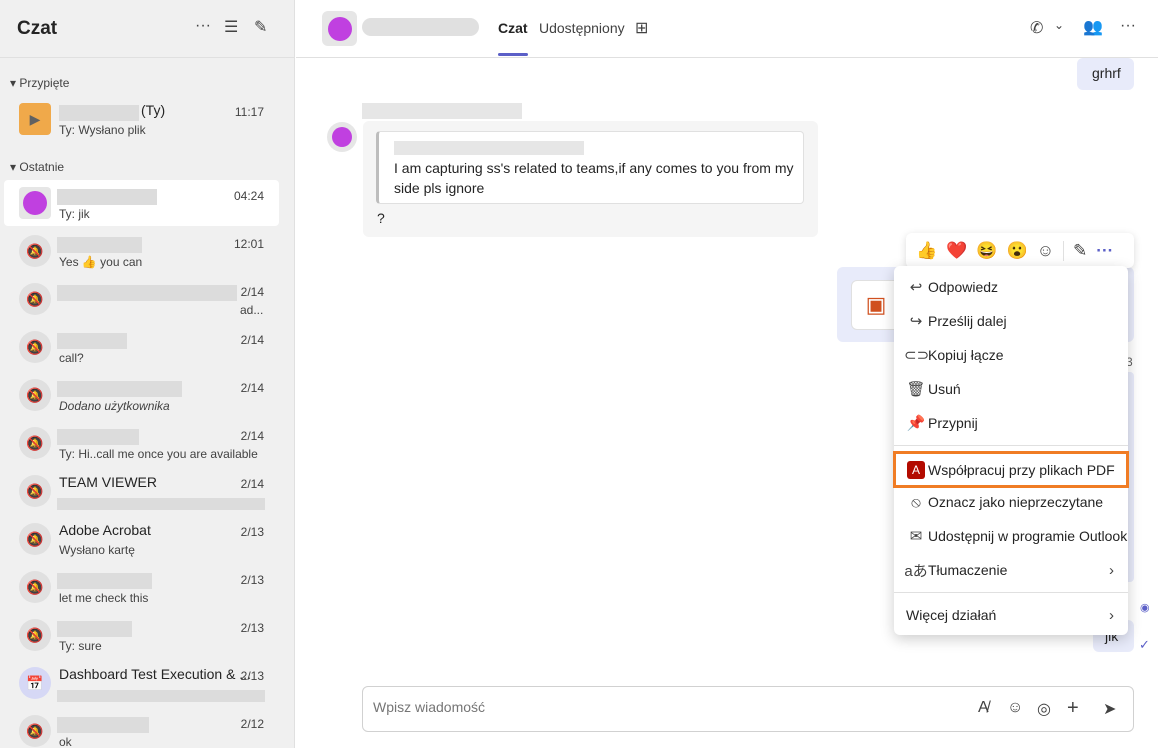 This screenshot has height=754, width=1158. Describe the element at coordinates (231, 27) in the screenshot. I see `filter-icon: ☰` at that location.